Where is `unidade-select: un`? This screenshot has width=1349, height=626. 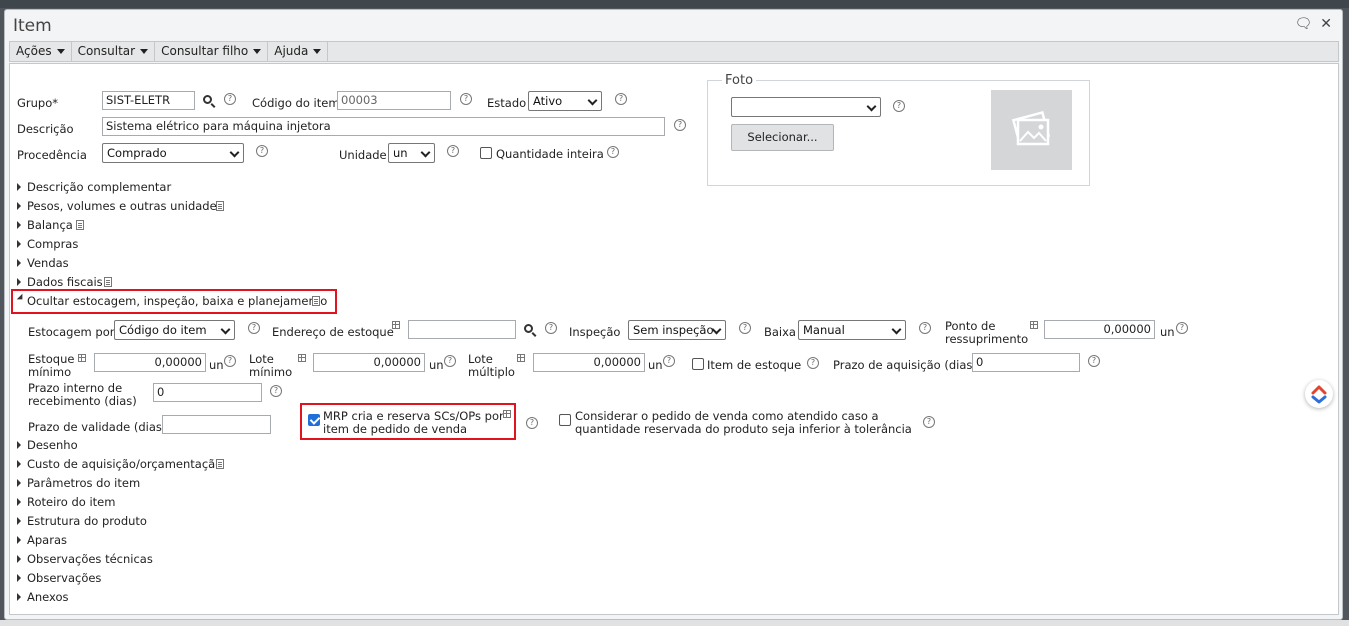
unidade-select: un is located at coordinates (411, 153).